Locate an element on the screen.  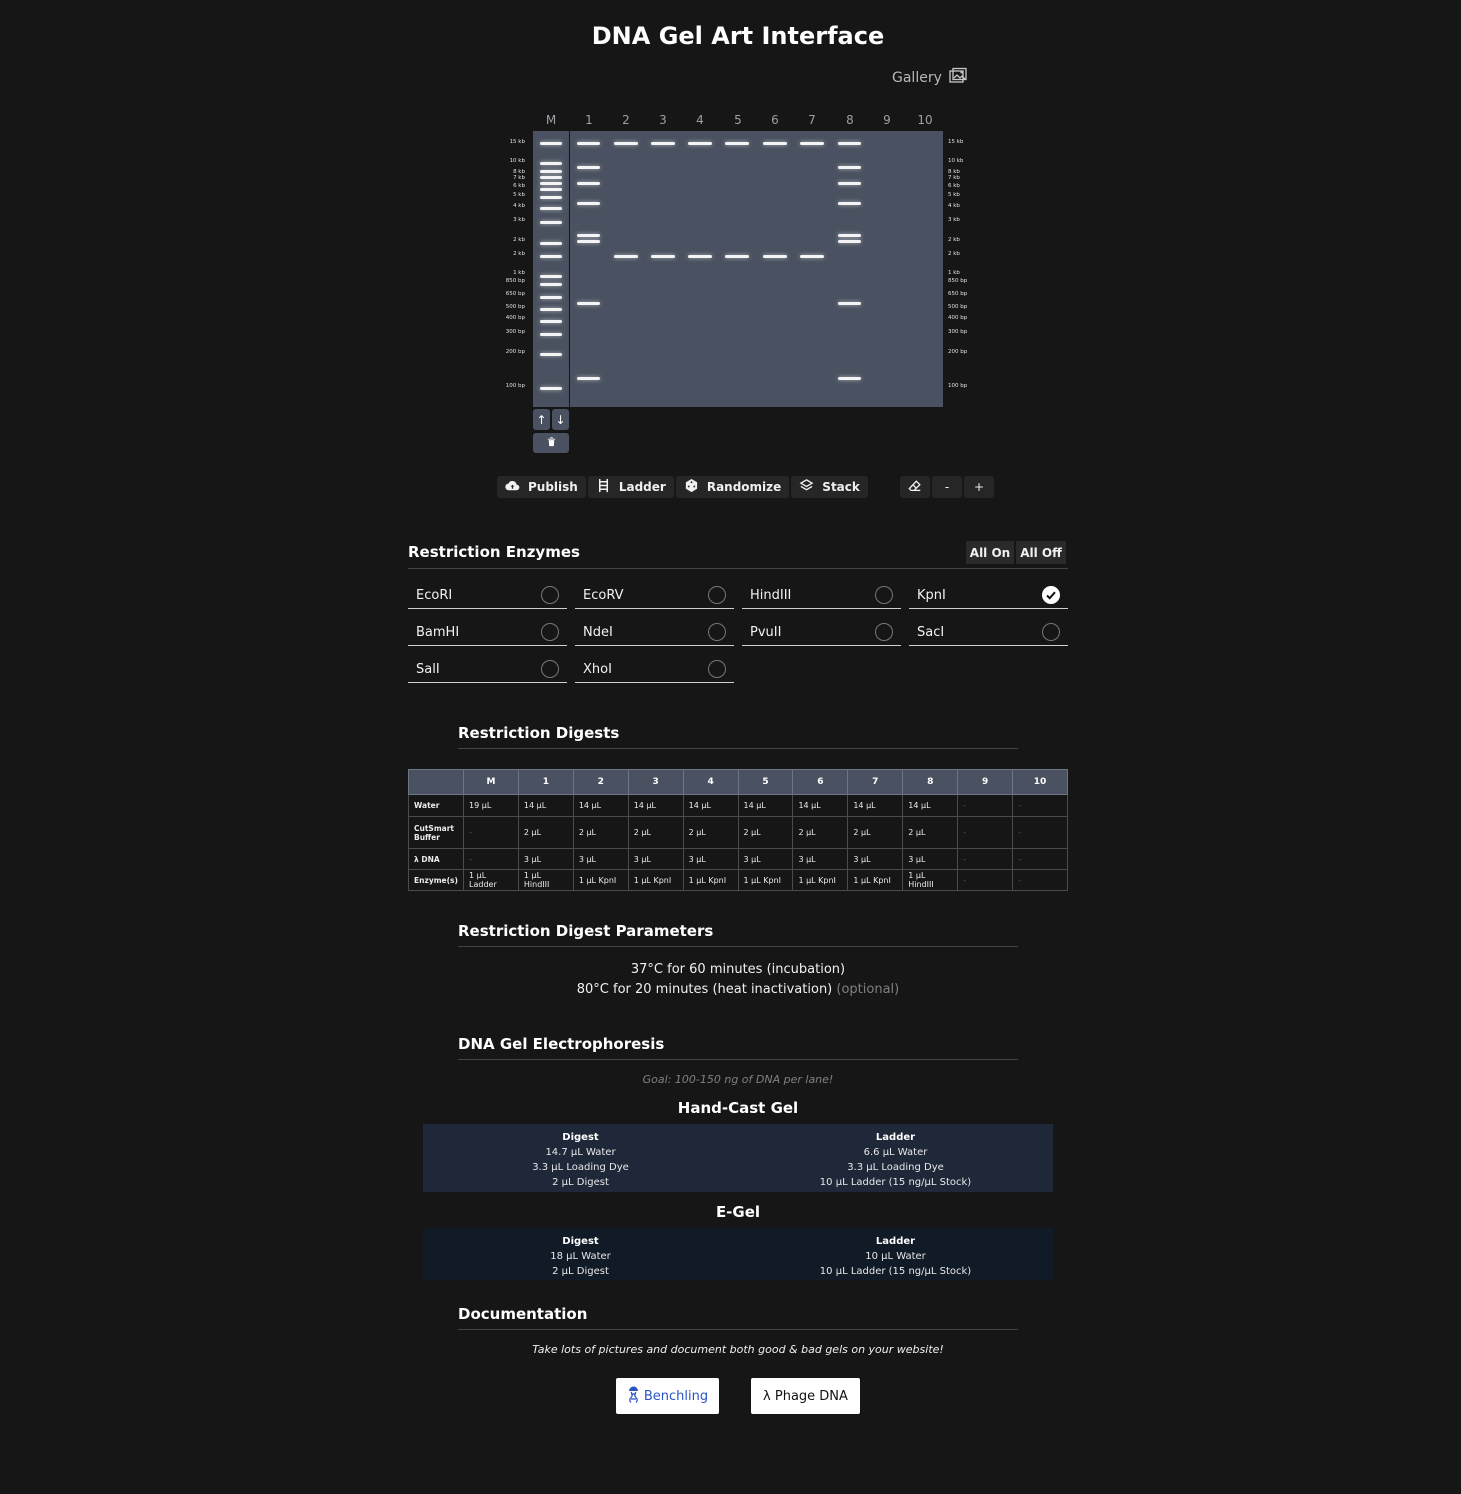
move-lane-down-button: ↓ is located at coordinates (560, 419).